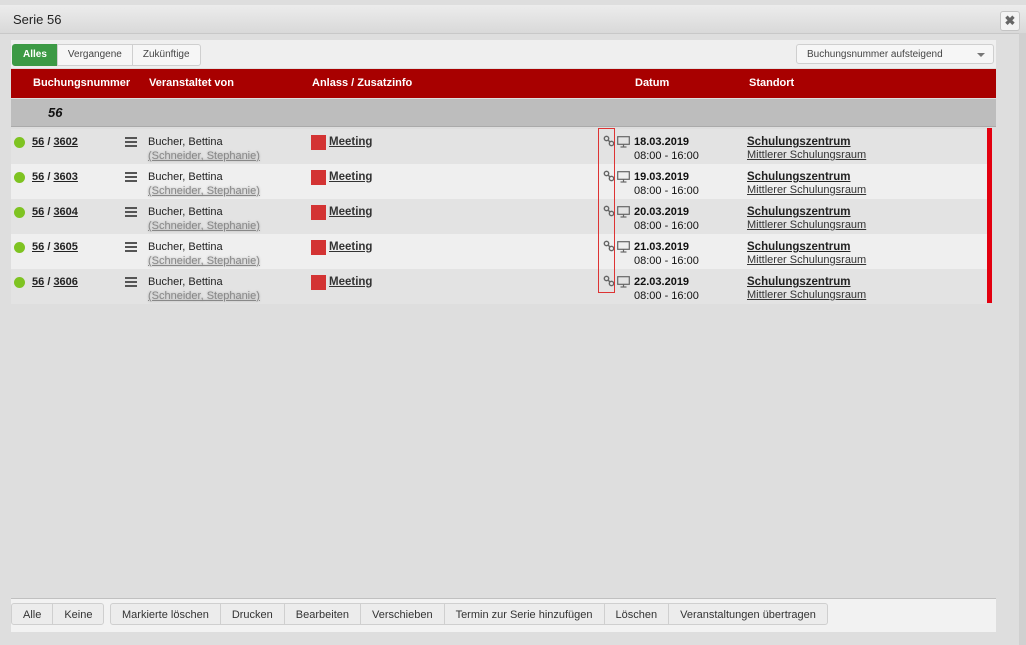  I want to click on select-none-button: Keine, so click(78, 614).